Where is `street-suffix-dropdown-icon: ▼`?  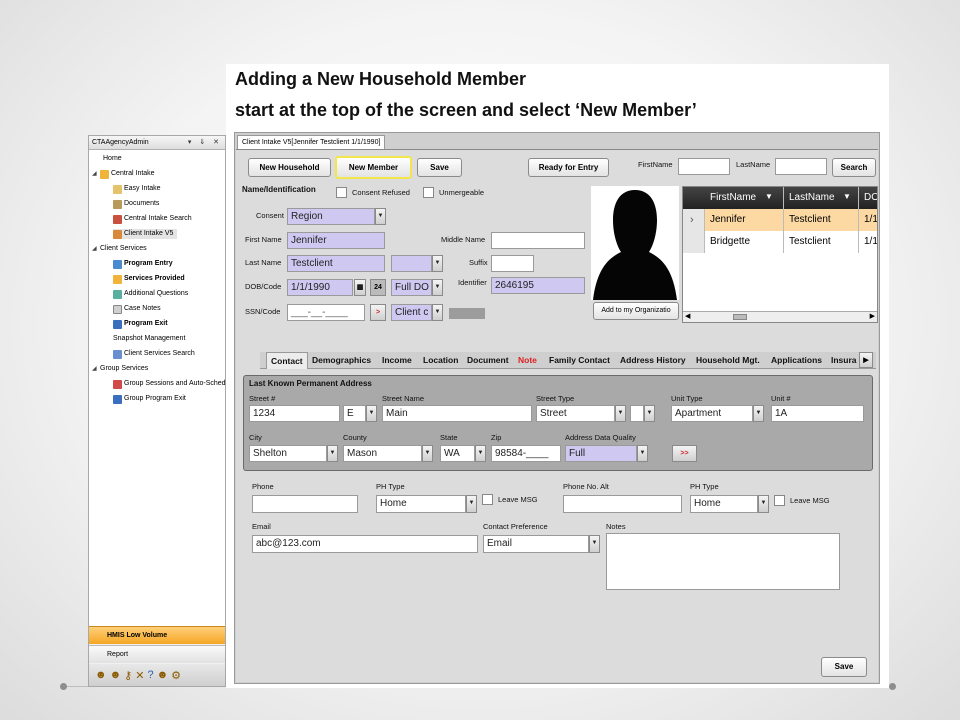 street-suffix-dropdown-icon: ▼ is located at coordinates (649, 413).